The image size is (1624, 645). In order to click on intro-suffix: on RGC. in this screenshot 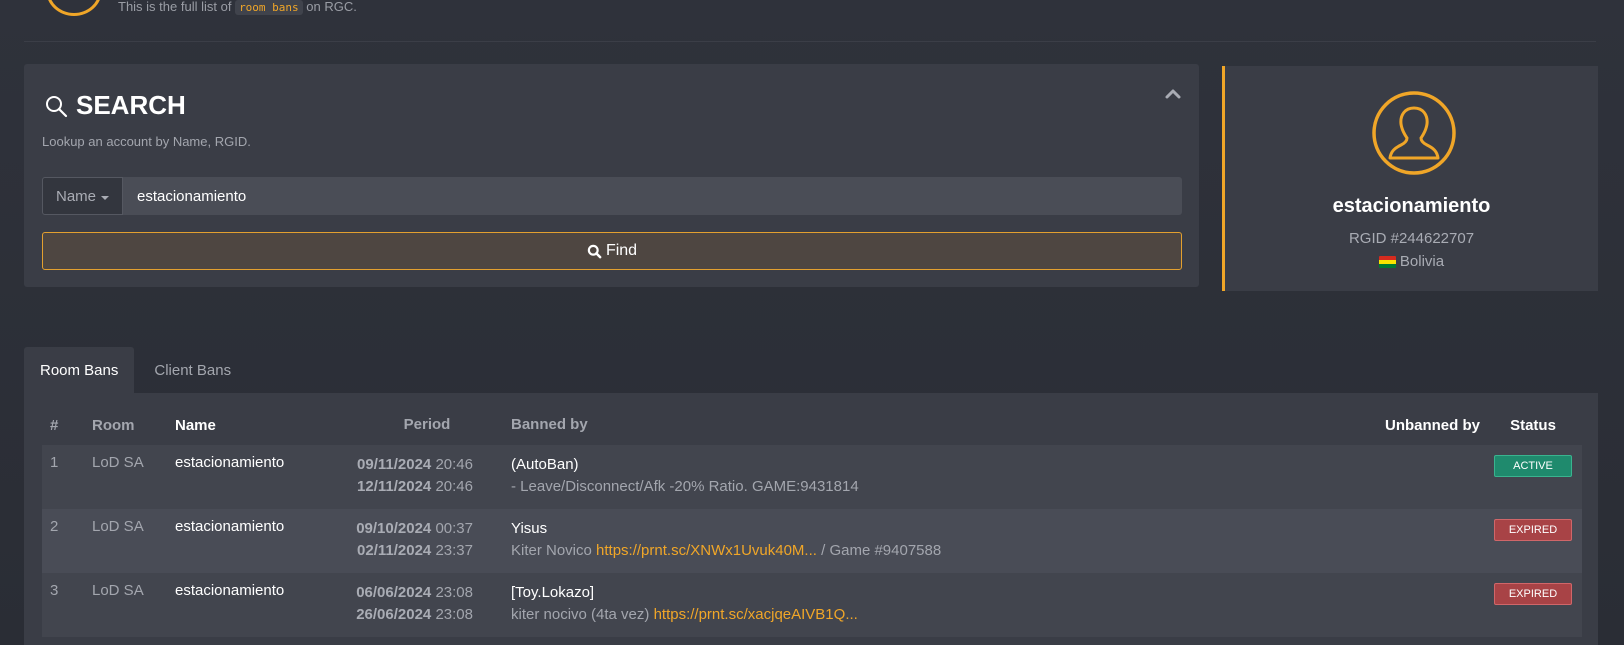, I will do `click(331, 7)`.